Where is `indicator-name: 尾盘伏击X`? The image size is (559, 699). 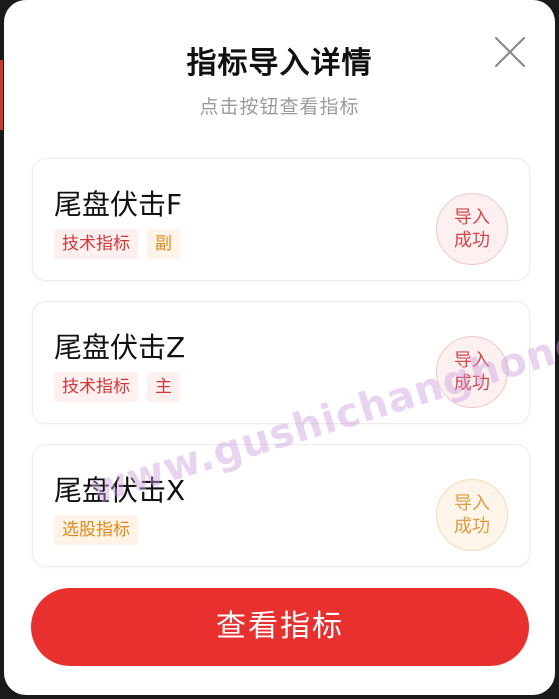 indicator-name: 尾盘伏击X is located at coordinates (120, 490).